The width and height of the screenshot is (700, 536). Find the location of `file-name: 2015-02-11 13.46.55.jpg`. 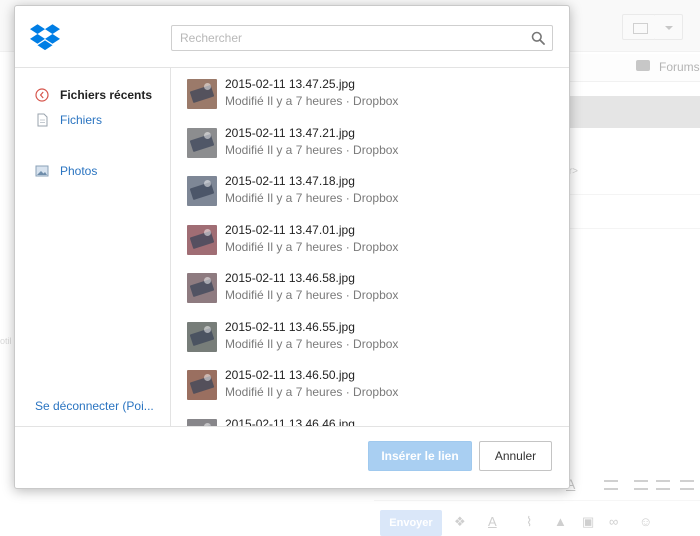

file-name: 2015-02-11 13.46.55.jpg is located at coordinates (290, 326).